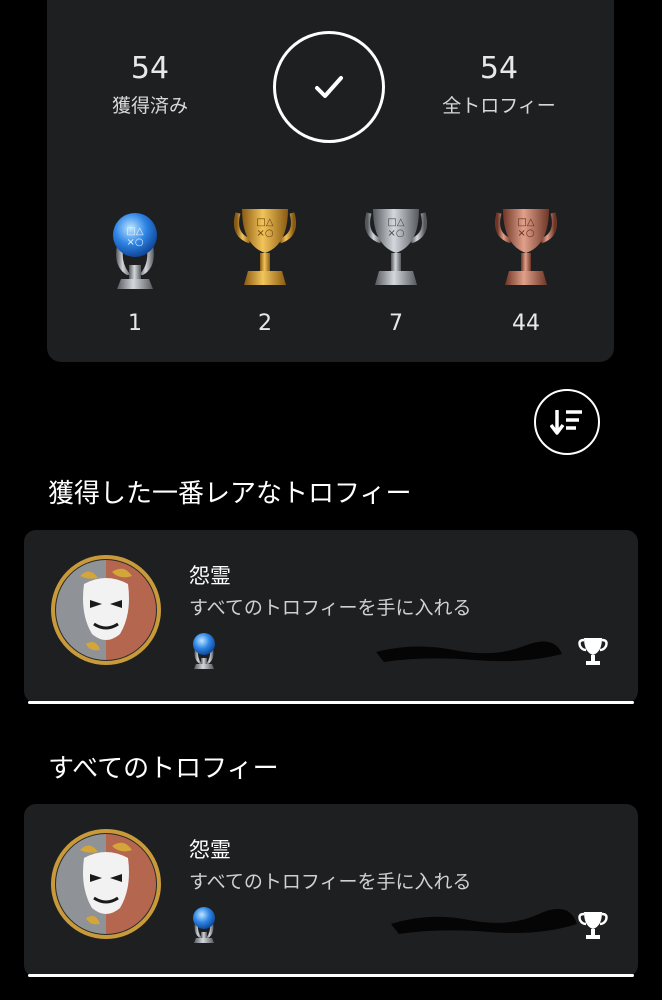 The image size is (662, 1000). I want to click on total-count: 54, so click(499, 68).